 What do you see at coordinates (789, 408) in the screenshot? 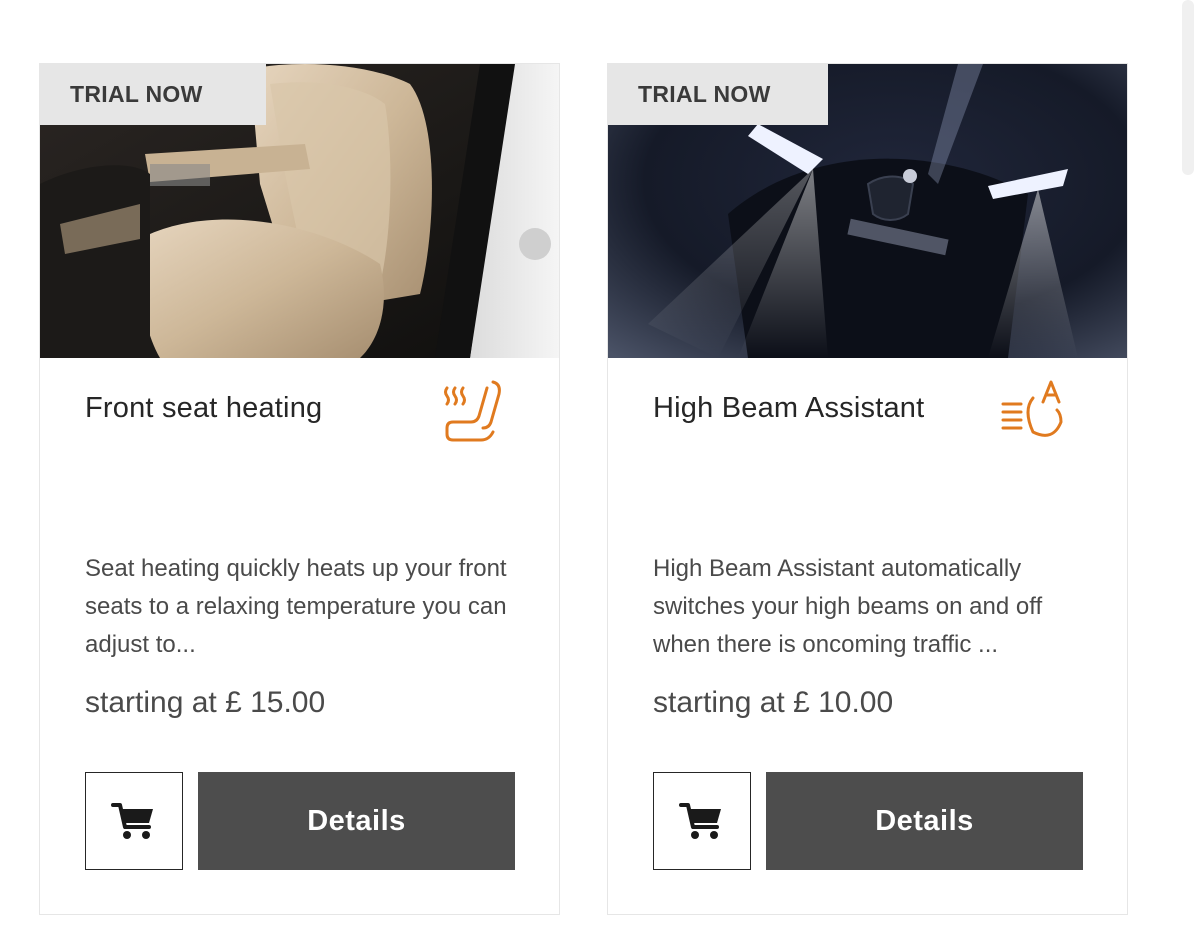
I see `product-title: High Beam Assistant` at bounding box center [789, 408].